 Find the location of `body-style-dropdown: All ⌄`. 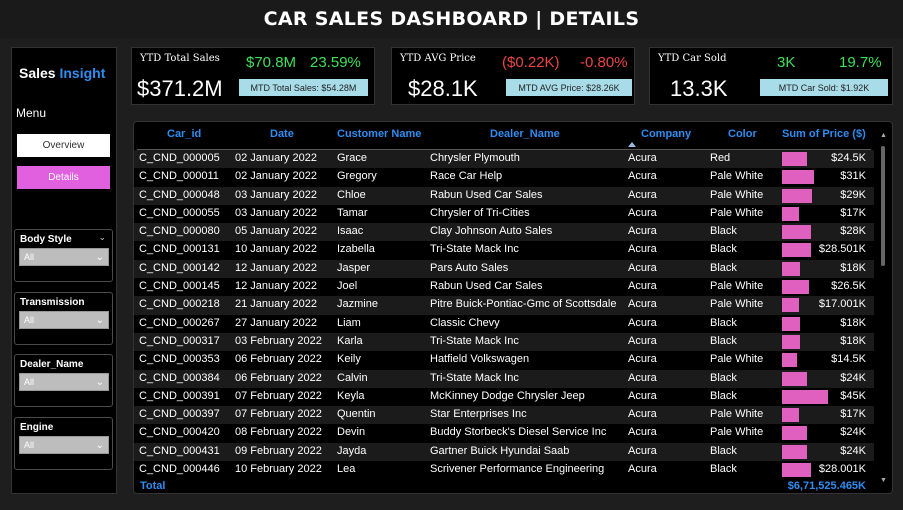

body-style-dropdown: All ⌄ is located at coordinates (64, 257).